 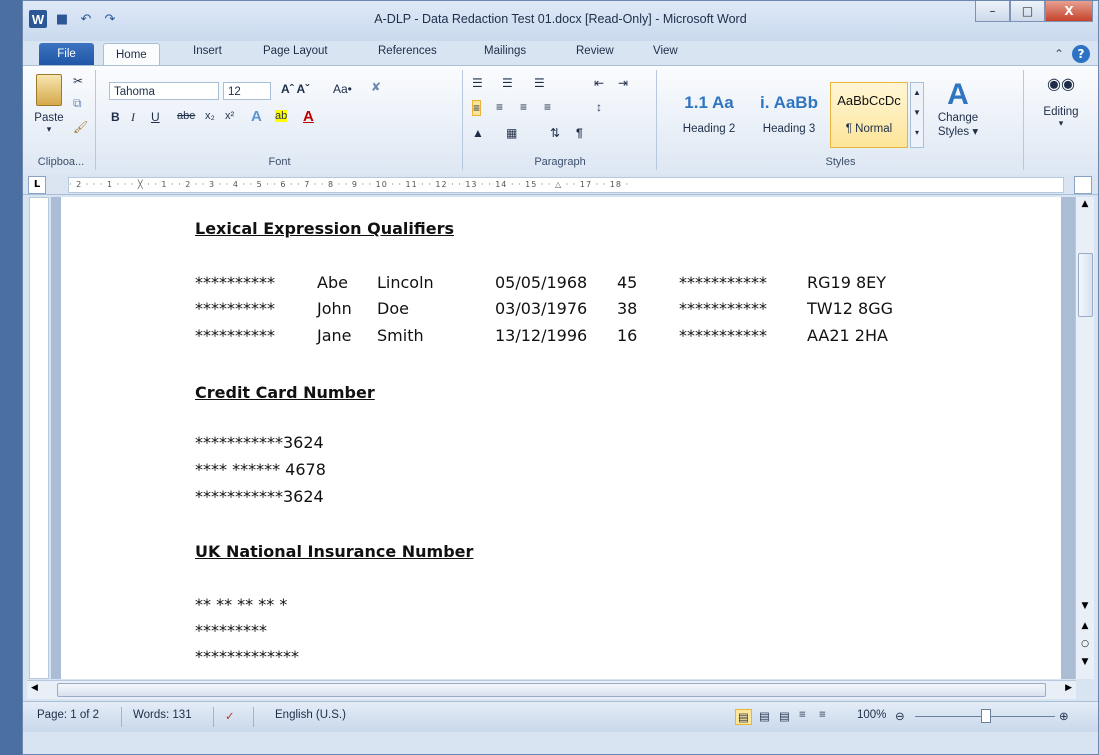 What do you see at coordinates (235, 335) in the screenshot?
I see `row3-mask: **********` at bounding box center [235, 335].